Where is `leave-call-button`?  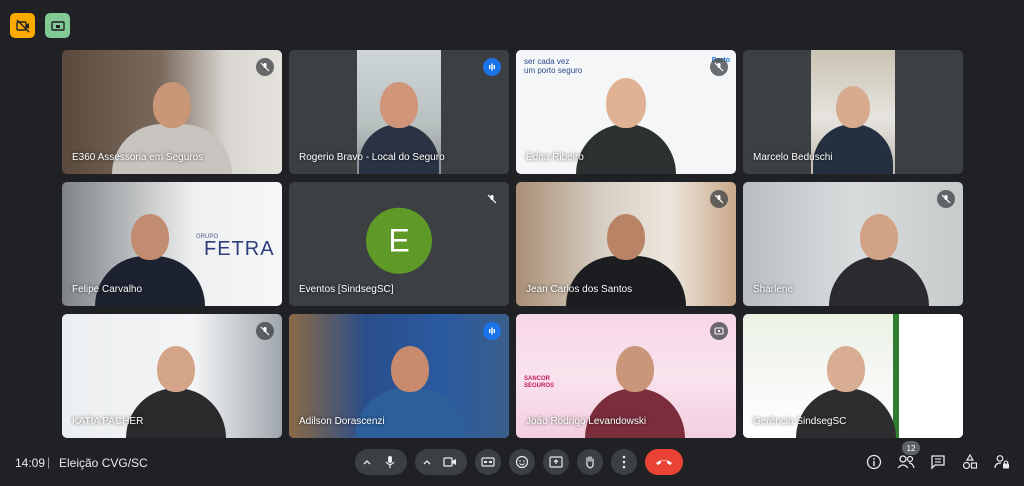
leave-call-button is located at coordinates (664, 462).